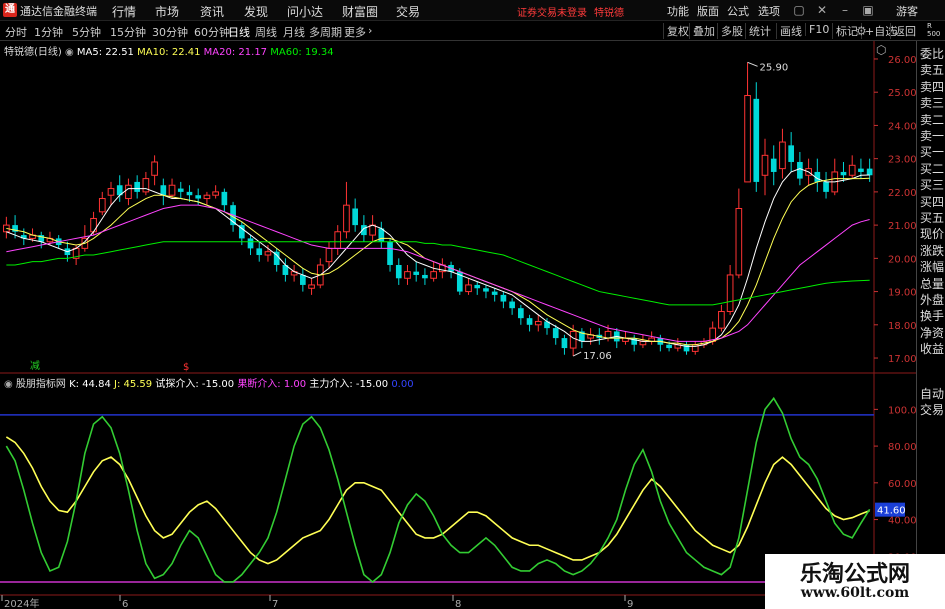  Describe the element at coordinates (845, 10) in the screenshot. I see `minimize-icon: –` at that location.